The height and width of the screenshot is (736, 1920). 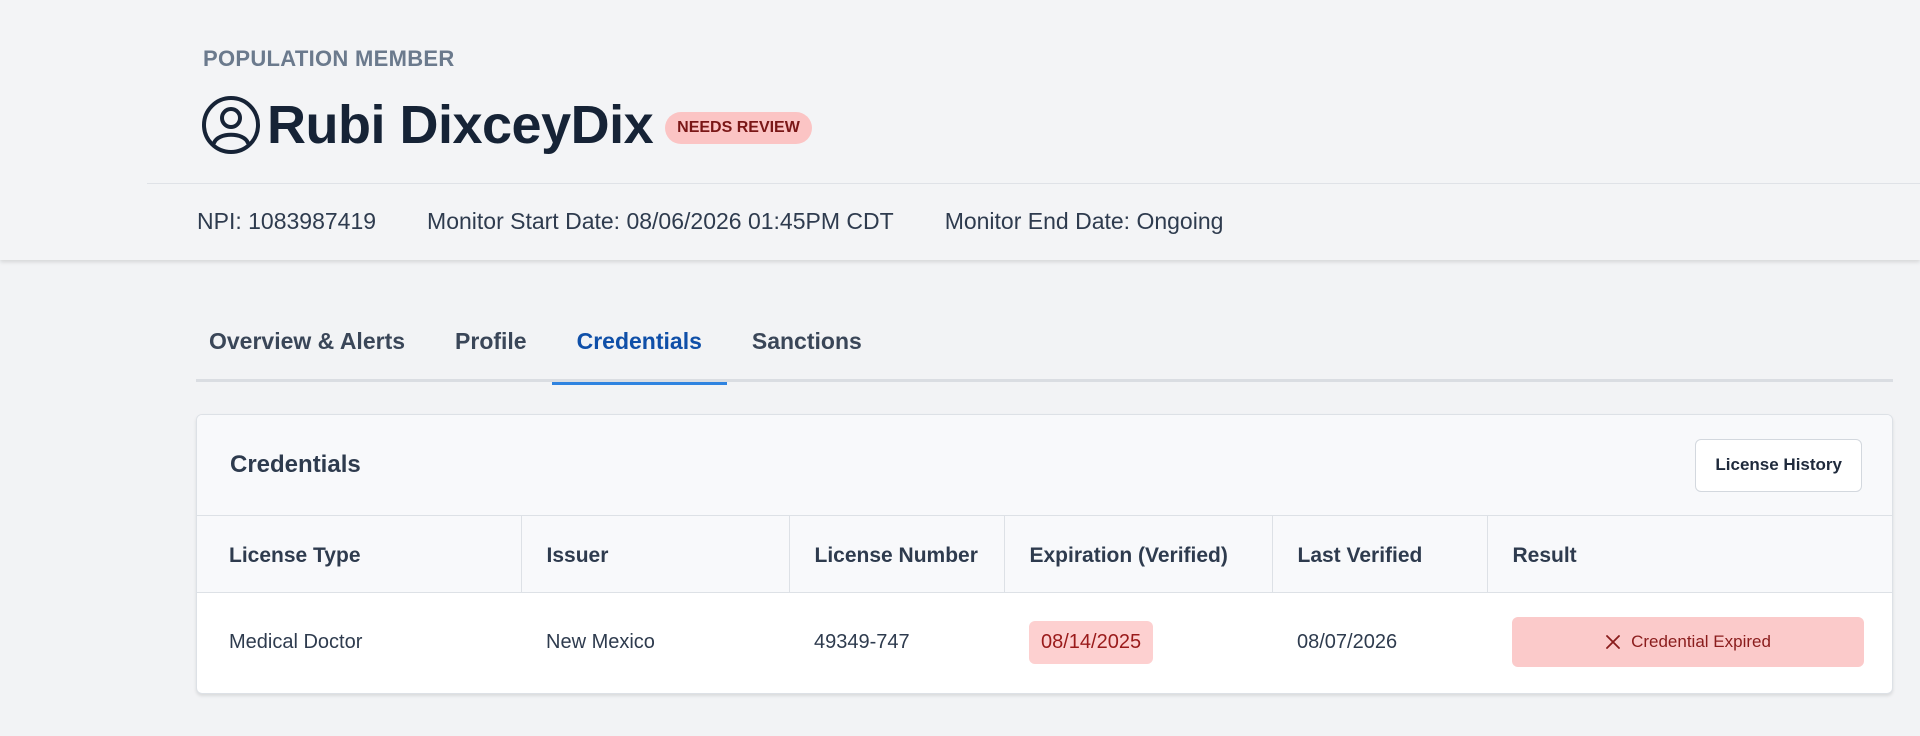 I want to click on monitor-end-date: Monitor End Date: Ongoing, so click(x=1084, y=221).